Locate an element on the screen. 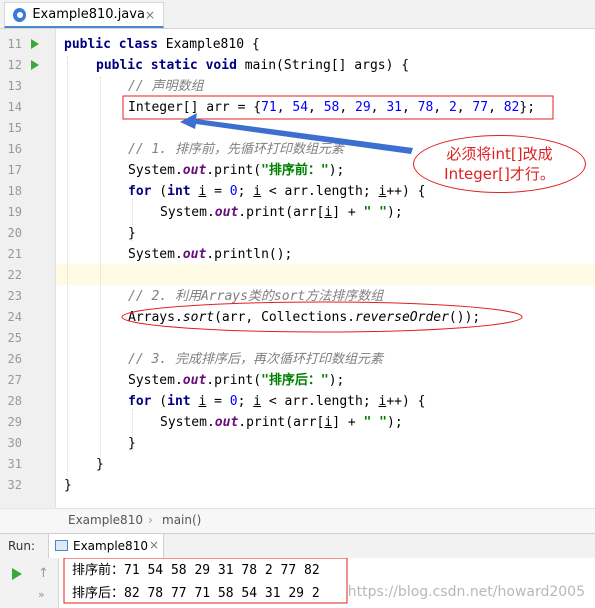 This screenshot has height=608, width=595. number-literal: 58 is located at coordinates (331, 107).